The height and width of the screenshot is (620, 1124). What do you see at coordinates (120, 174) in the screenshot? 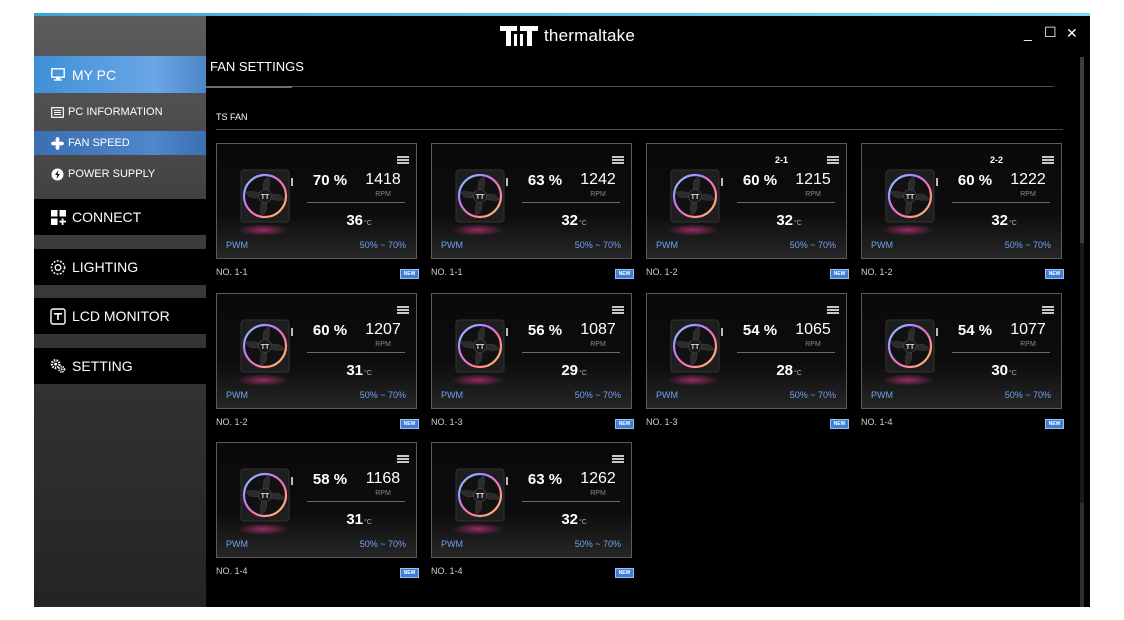
I see `sidebar-item-power-supply: POWER SUPPLY` at bounding box center [120, 174].